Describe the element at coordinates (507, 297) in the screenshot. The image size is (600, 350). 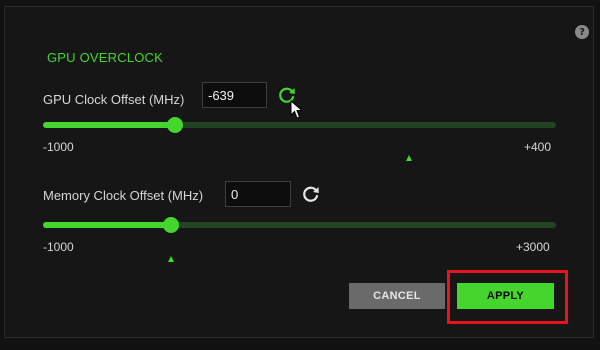
I see `apply-highlight-box` at that location.